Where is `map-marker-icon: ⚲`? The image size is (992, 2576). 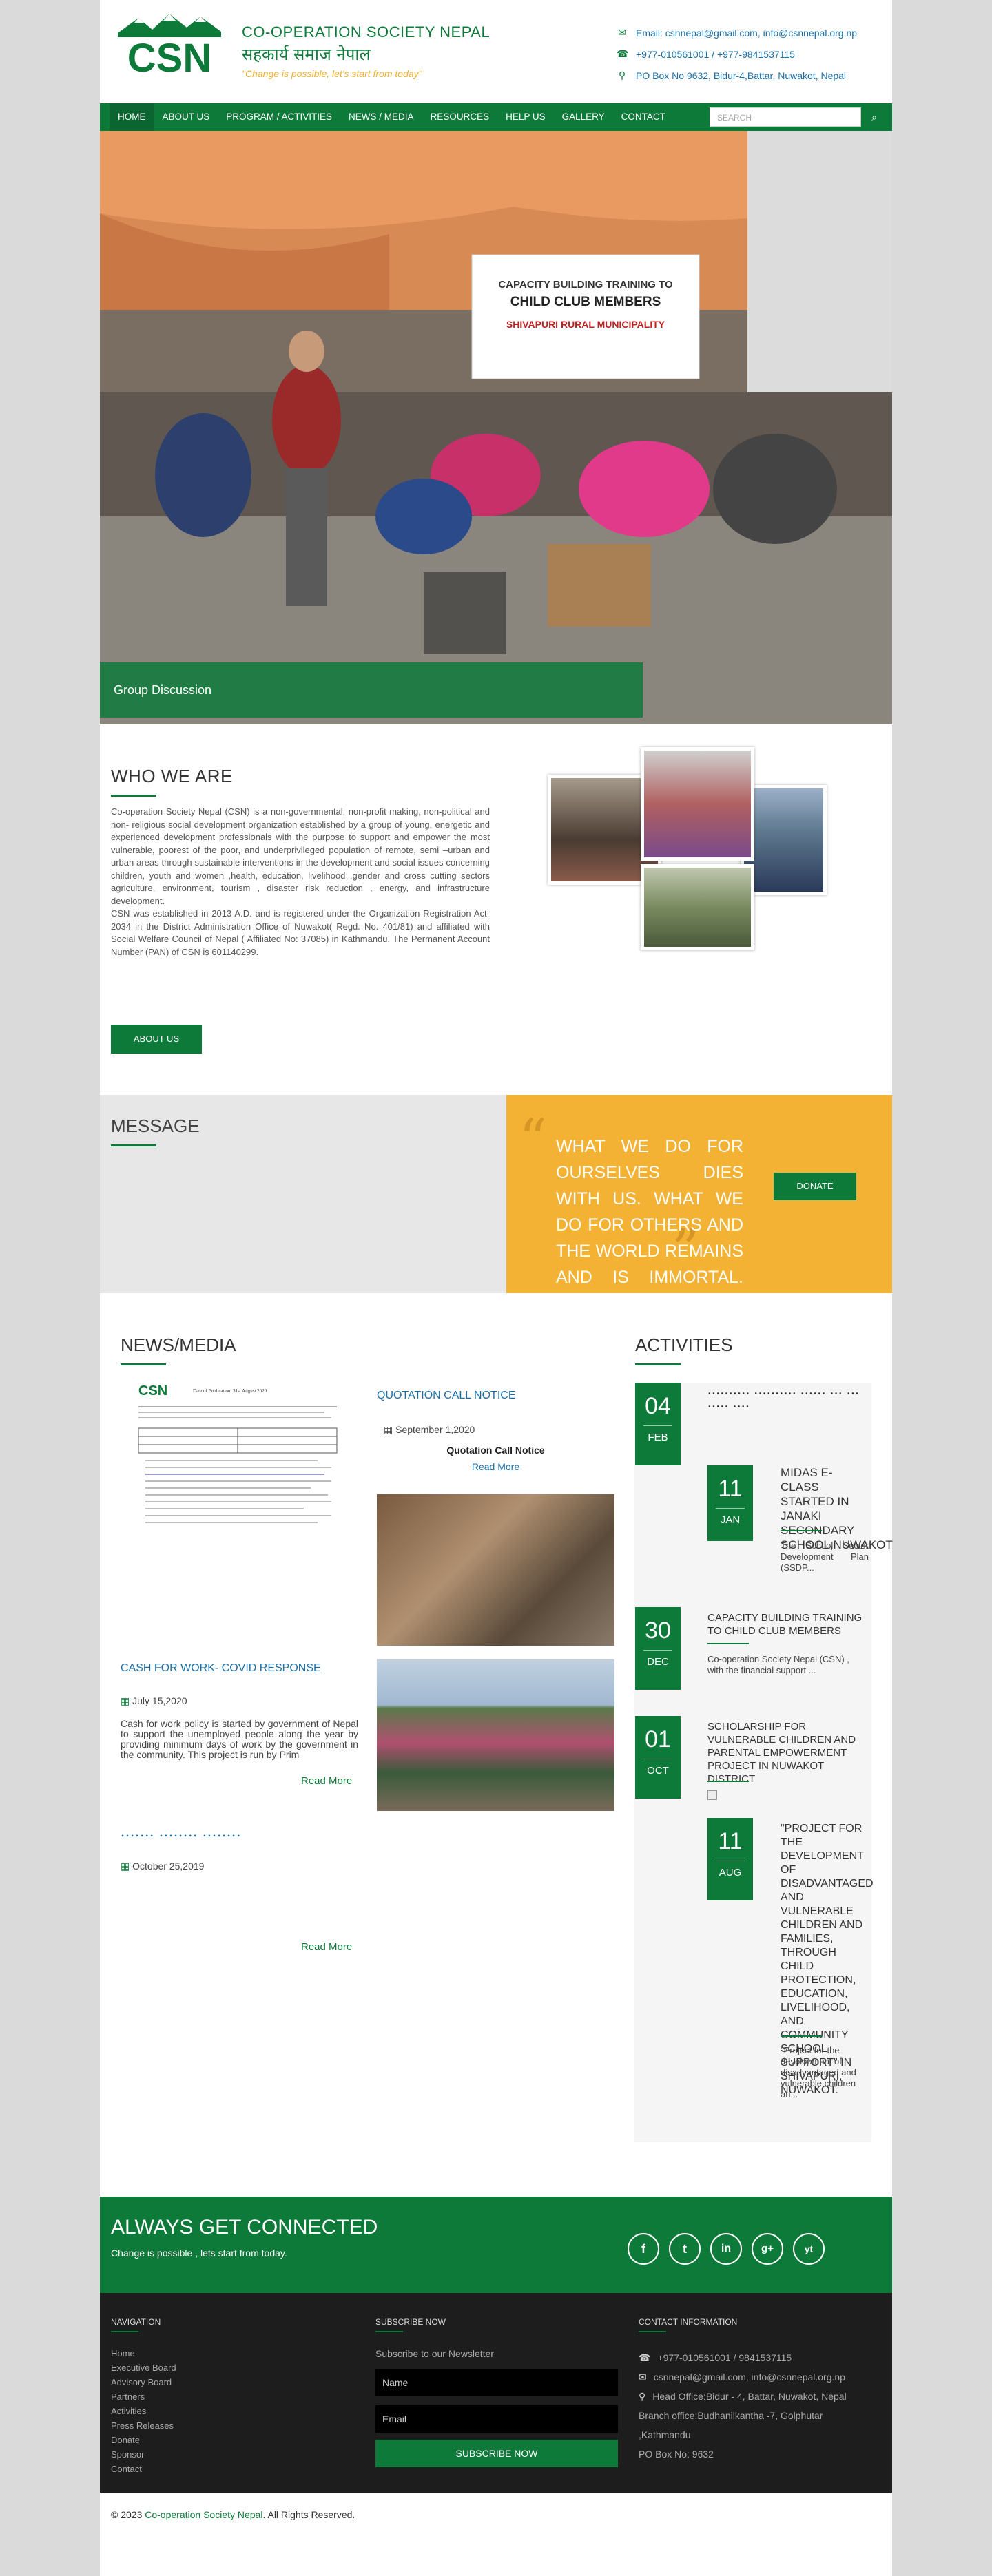 map-marker-icon: ⚲ is located at coordinates (622, 75).